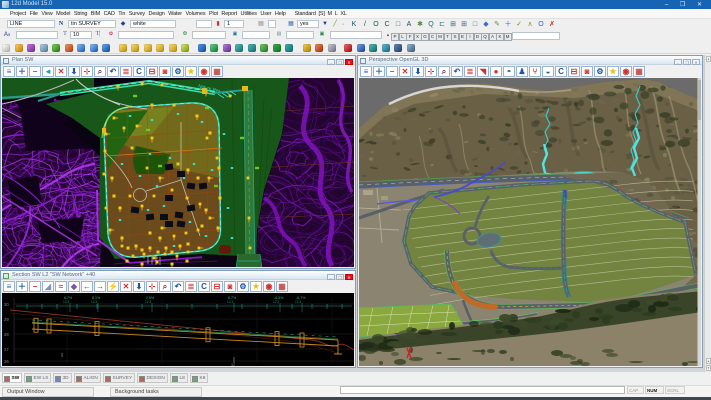 Image resolution: width=711 pixels, height=400 pixels. Describe the element at coordinates (396, 335) in the screenshot. I see `svg-text: Z` at that location.